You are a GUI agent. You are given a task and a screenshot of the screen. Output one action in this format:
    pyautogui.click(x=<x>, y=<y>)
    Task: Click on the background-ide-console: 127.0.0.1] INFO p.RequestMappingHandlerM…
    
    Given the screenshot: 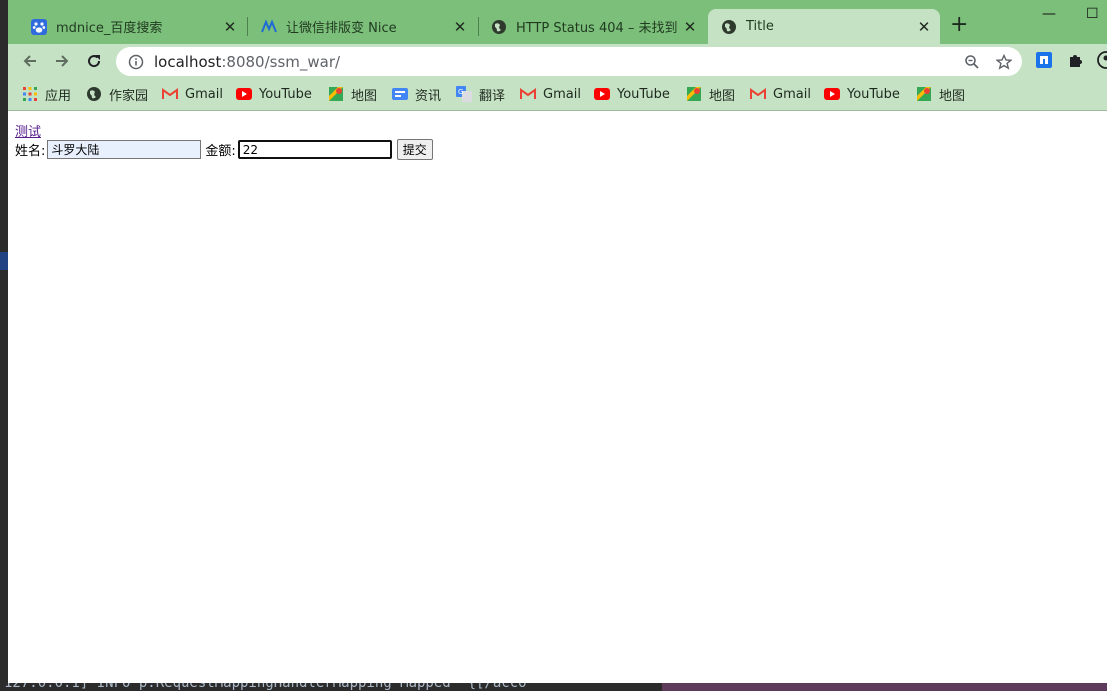 What is the action you would take?
    pyautogui.click(x=553, y=687)
    